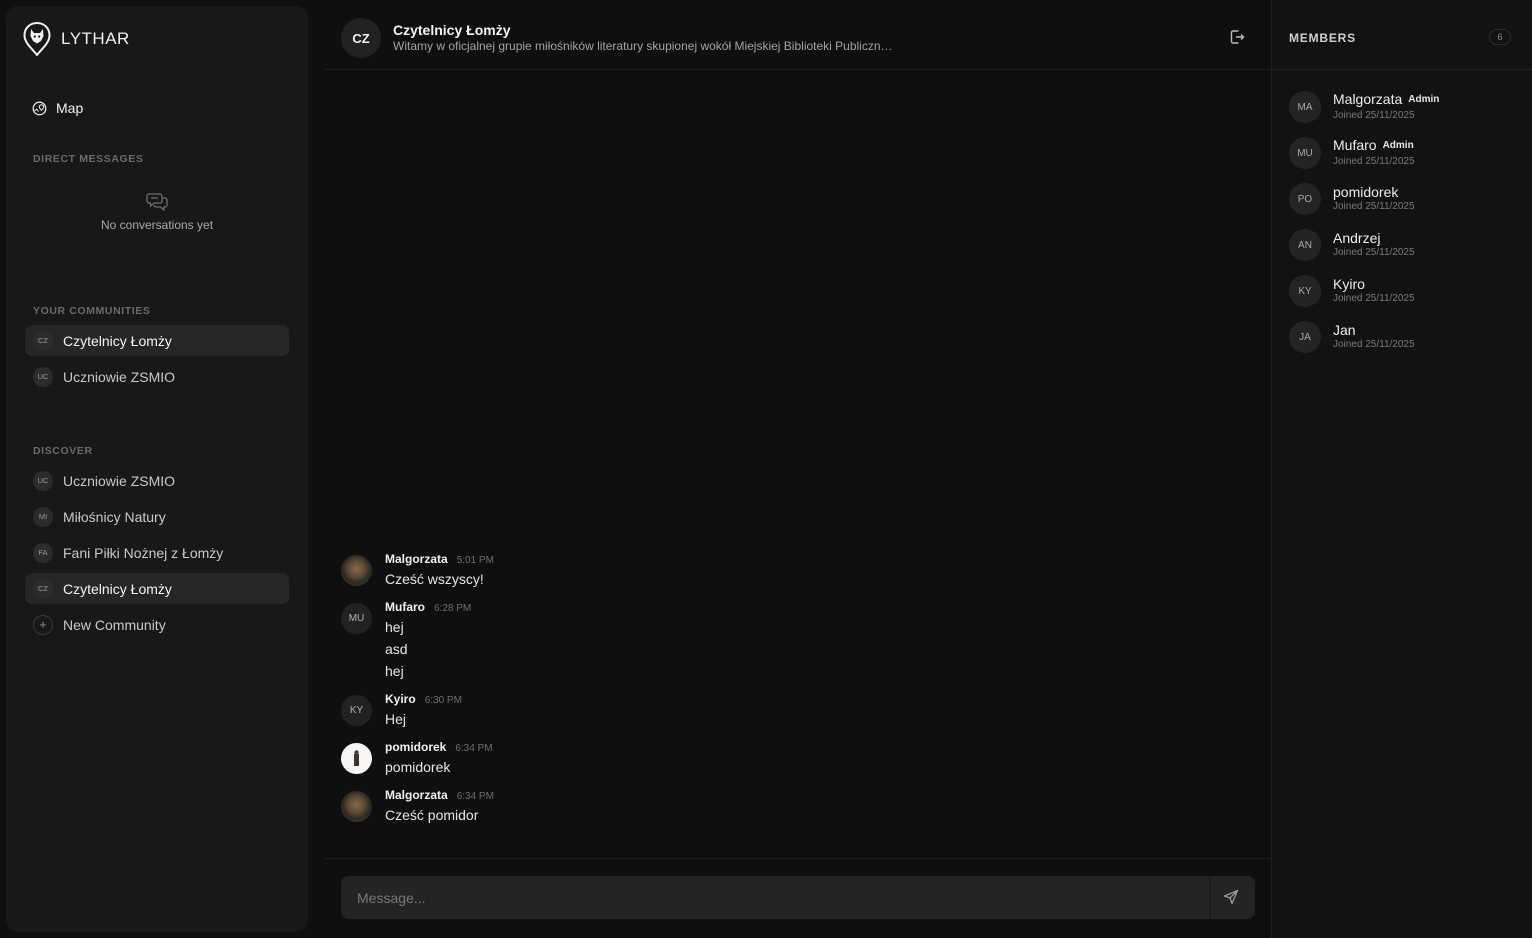  I want to click on discover-item-milosnicy-natury: MI Miłośnicy Natury, so click(157, 516).